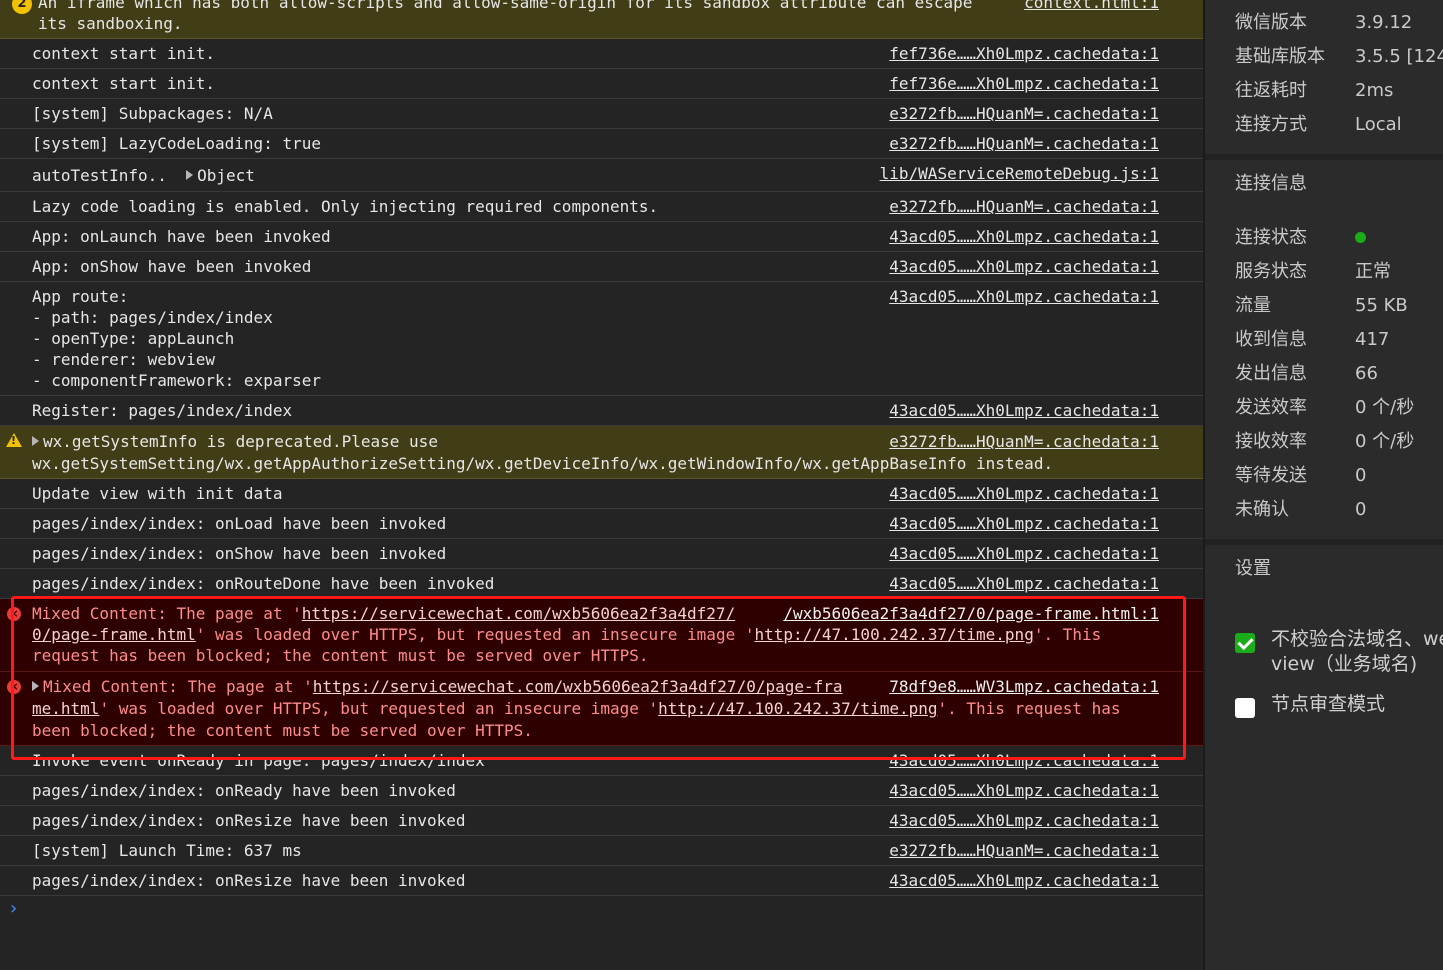 Image resolution: width=1443 pixels, height=970 pixels. What do you see at coordinates (226, 175) in the screenshot?
I see `object-toggle: Object` at bounding box center [226, 175].